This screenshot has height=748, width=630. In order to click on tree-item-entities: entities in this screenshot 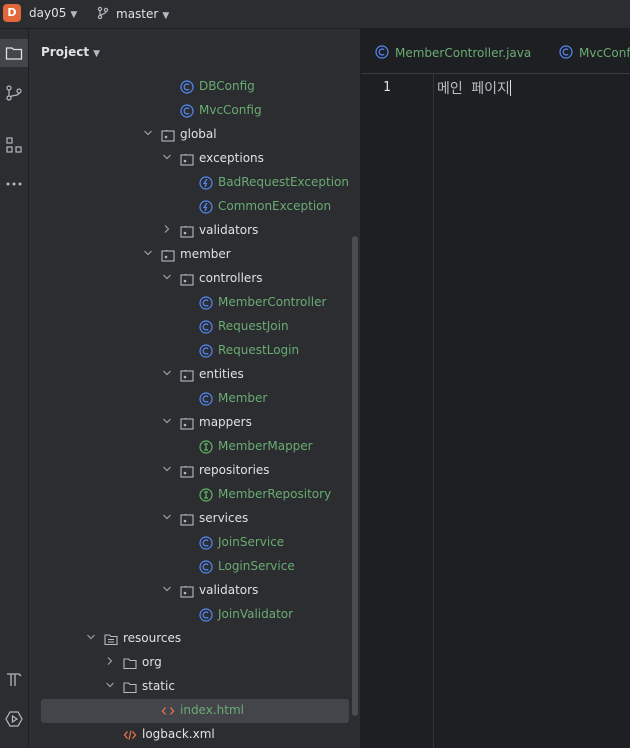, I will do `click(189, 375)`.